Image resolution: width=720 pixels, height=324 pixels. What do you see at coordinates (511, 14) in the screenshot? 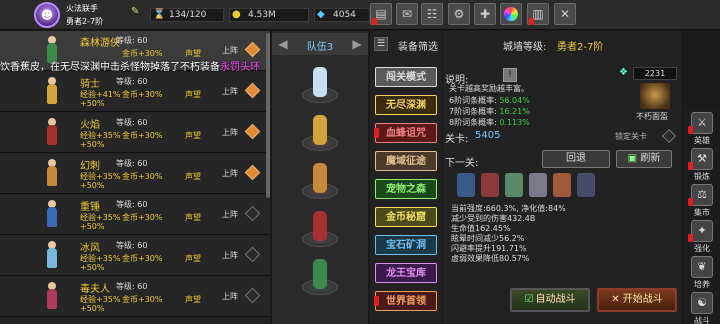
I see `color-wheel-icon` at bounding box center [511, 14].